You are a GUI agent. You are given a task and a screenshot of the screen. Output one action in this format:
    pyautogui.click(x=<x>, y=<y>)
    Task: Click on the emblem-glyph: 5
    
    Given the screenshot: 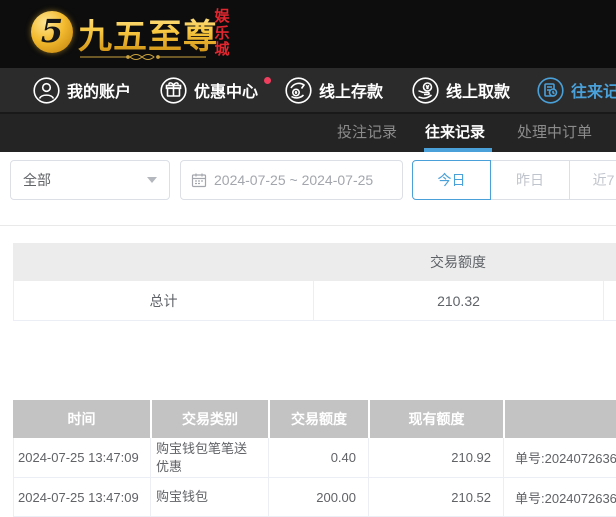 What is the action you would take?
    pyautogui.click(x=52, y=31)
    